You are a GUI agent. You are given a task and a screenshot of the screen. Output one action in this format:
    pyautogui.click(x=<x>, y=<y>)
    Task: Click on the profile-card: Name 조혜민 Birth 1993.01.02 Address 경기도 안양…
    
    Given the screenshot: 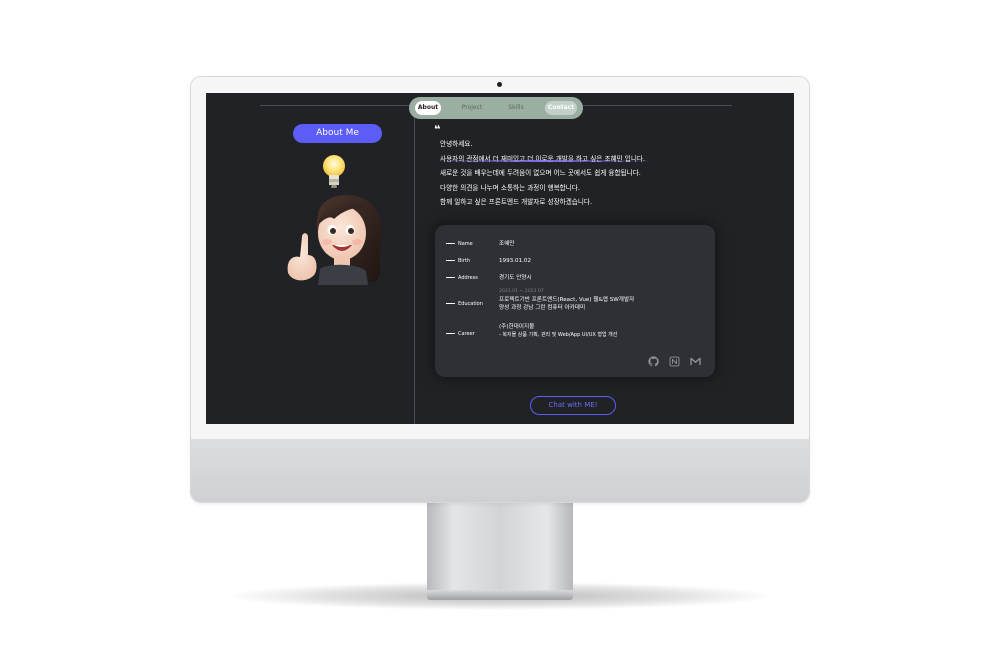 What is the action you would take?
    pyautogui.click(x=575, y=301)
    